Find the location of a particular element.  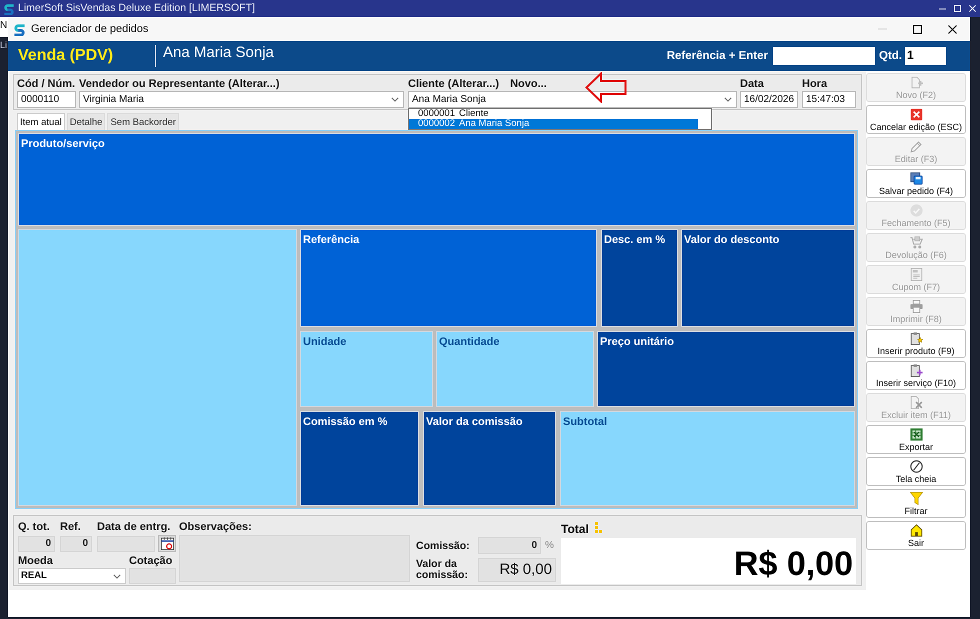

tile-label: Desc. em % is located at coordinates (635, 240).